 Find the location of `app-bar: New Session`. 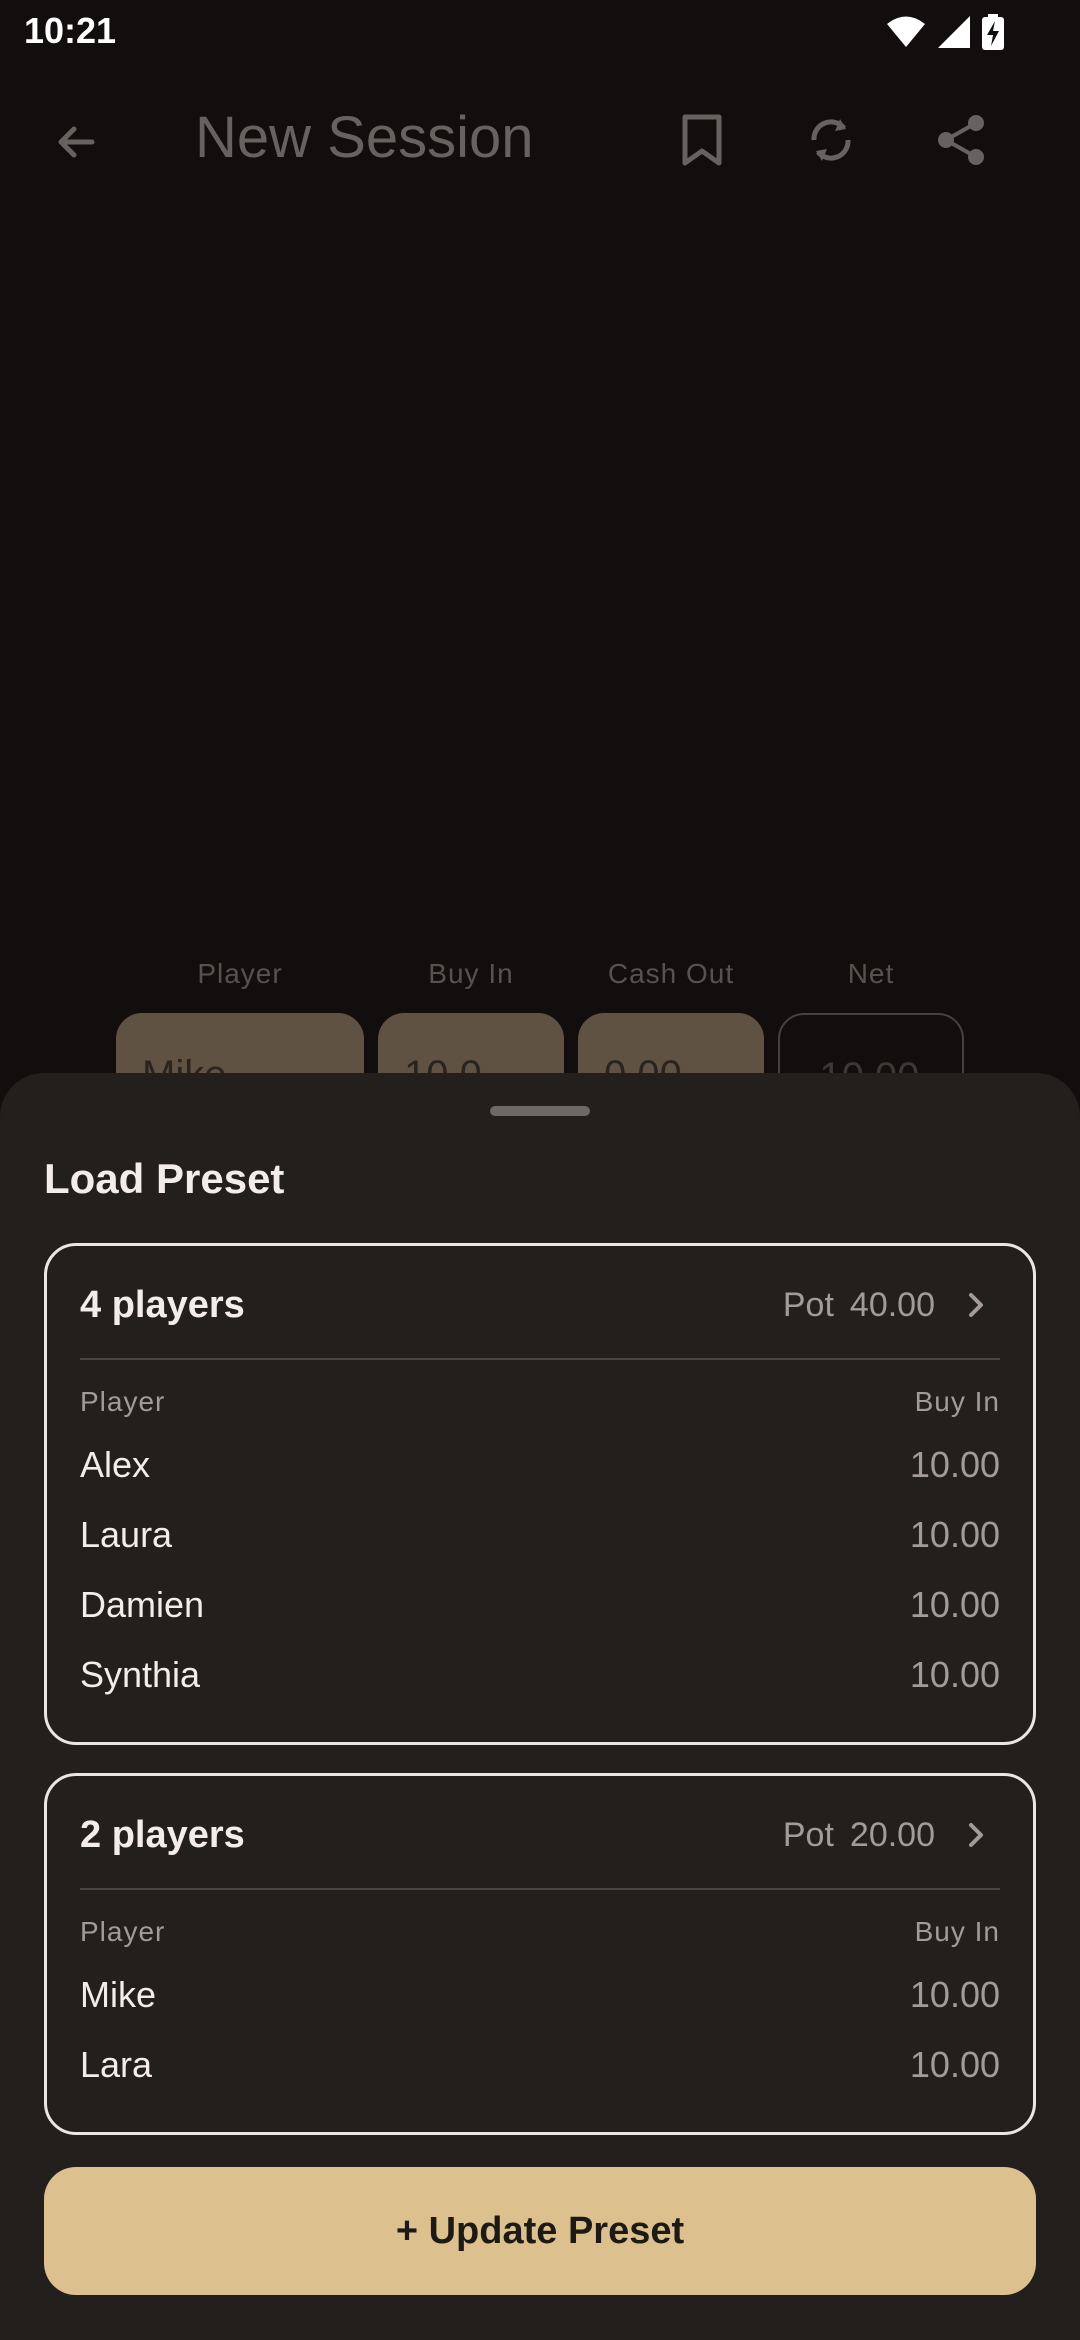

app-bar: New Session is located at coordinates (540, 140).